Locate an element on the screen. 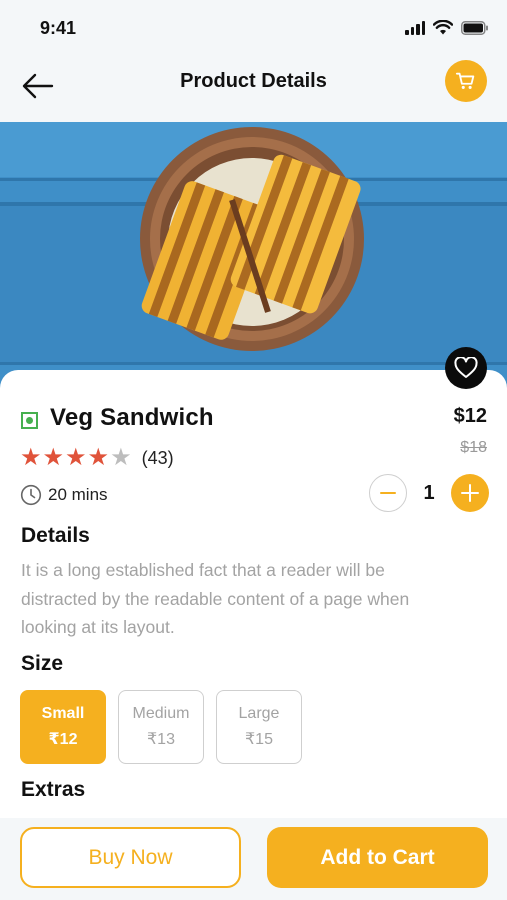 The image size is (507, 900). size-option-medium: Medium ₹13 is located at coordinates (161, 727).